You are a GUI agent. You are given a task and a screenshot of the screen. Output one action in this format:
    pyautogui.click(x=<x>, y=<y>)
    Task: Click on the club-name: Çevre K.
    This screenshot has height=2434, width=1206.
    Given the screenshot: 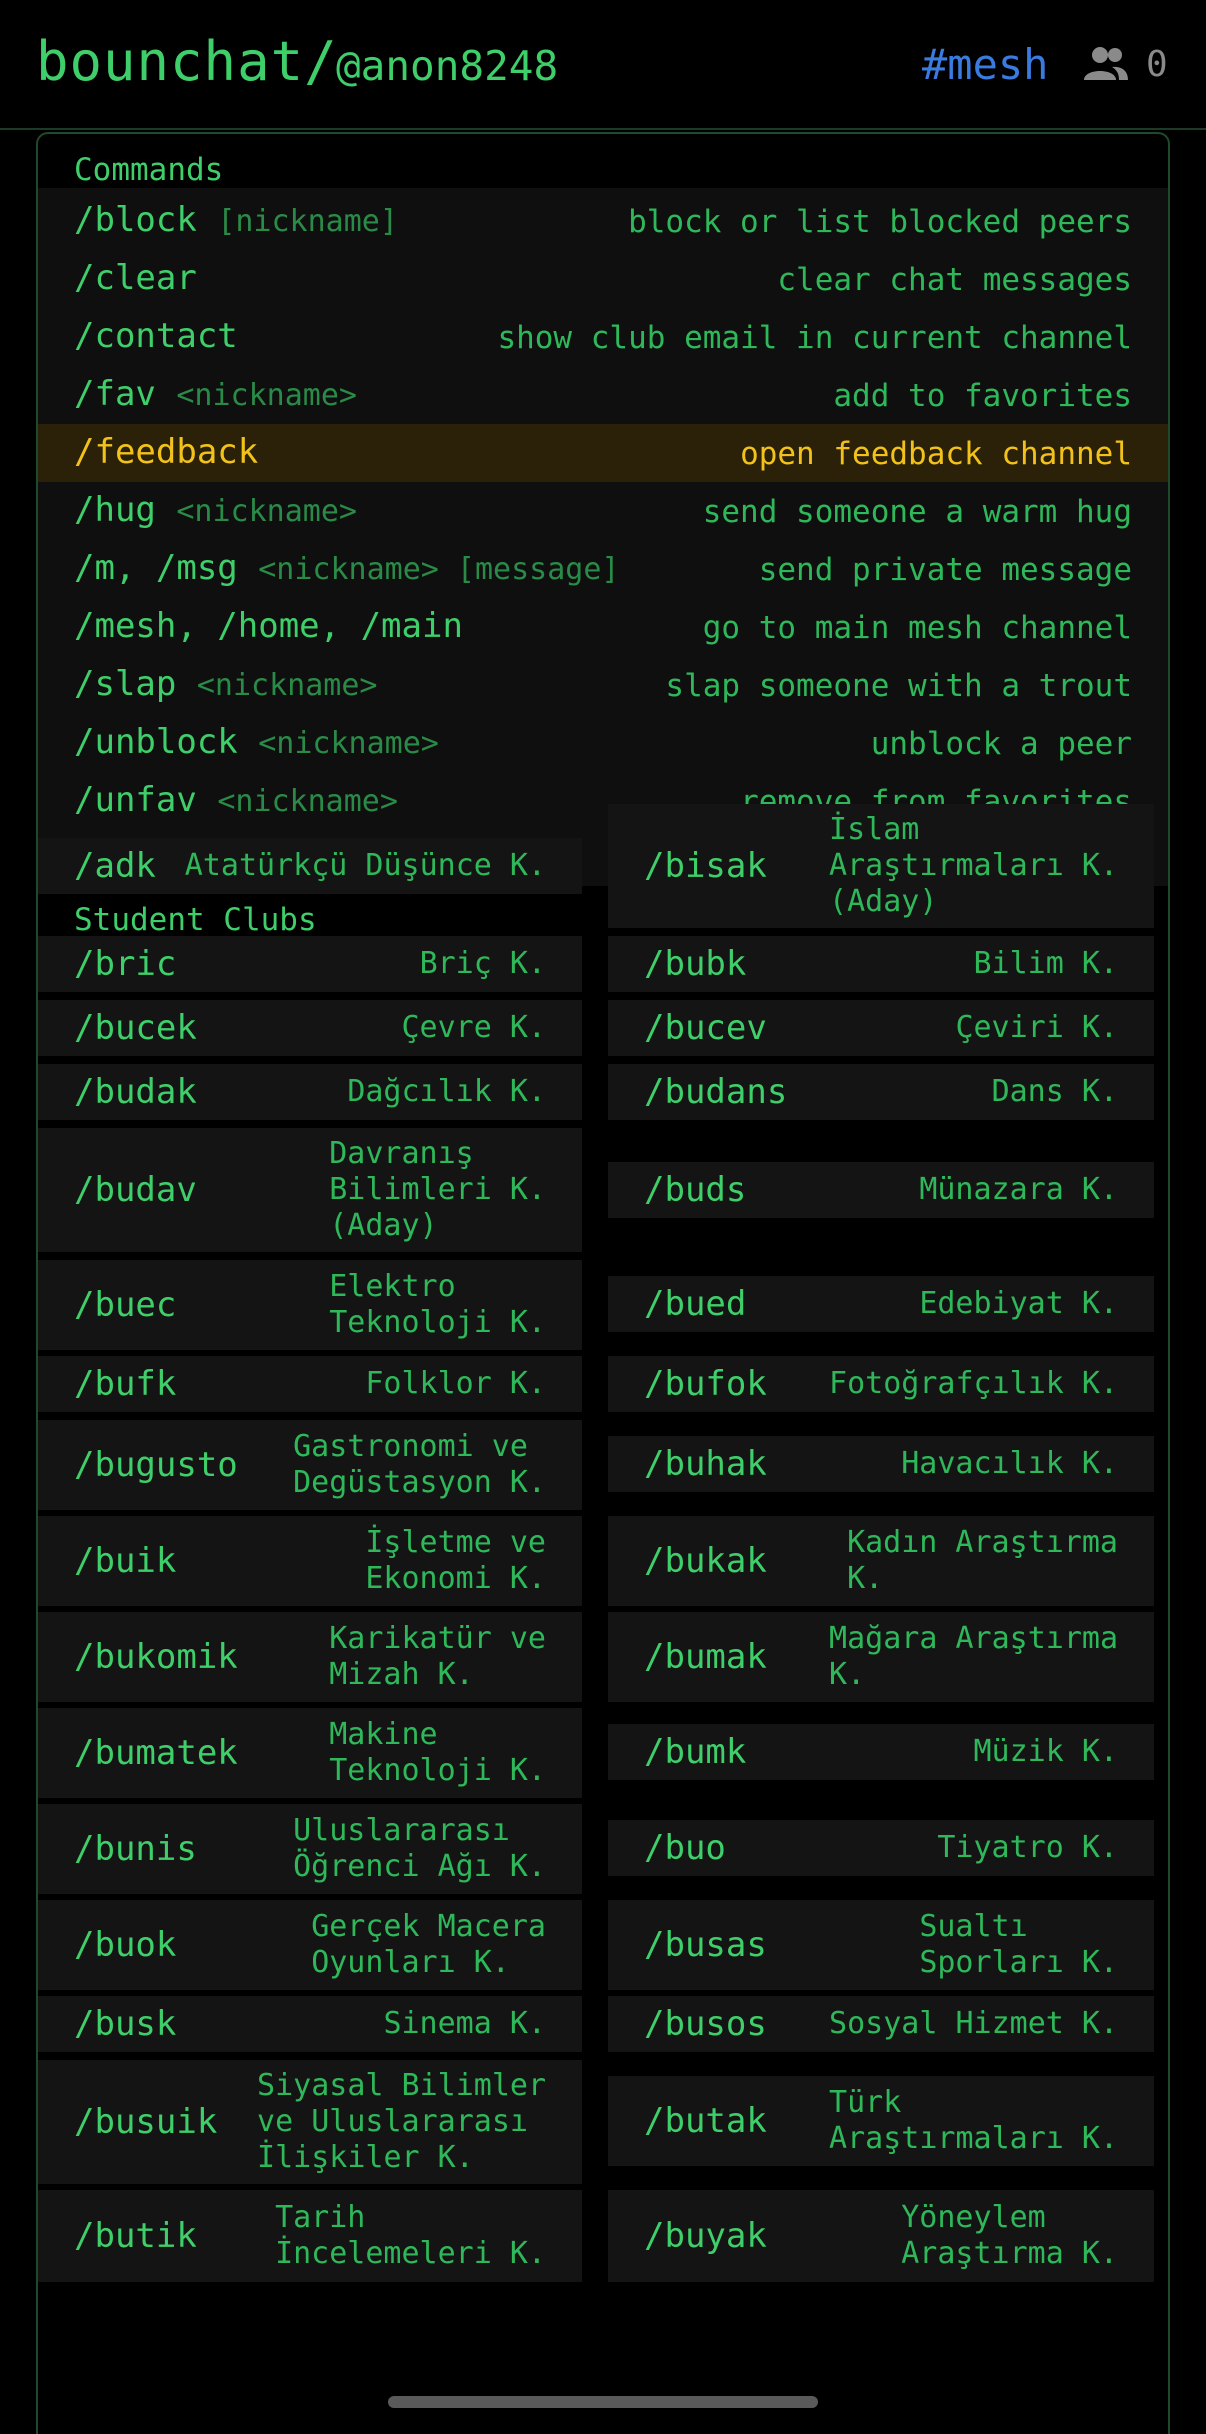 What is the action you would take?
    pyautogui.click(x=474, y=1027)
    